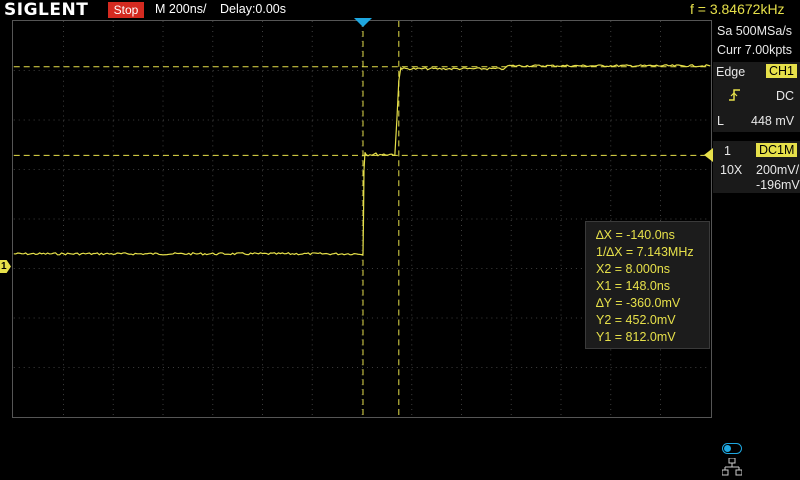 The image size is (800, 480). Describe the element at coordinates (732, 467) in the screenshot. I see `network-icon` at that location.